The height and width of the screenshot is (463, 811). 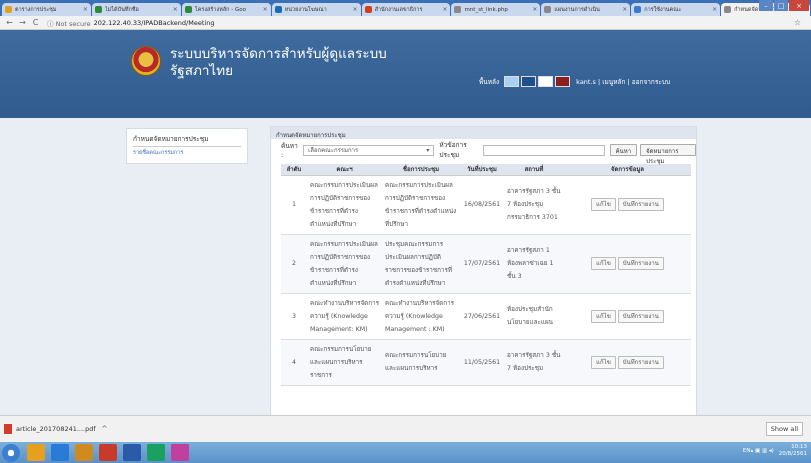 What do you see at coordinates (46, 9) in the screenshot?
I see `browser-tab: ตารางการประชุม ×` at bounding box center [46, 9].